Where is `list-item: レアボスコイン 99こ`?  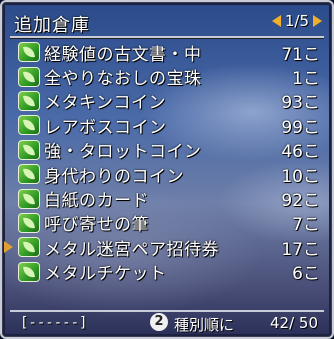
list-item: レアボスコイン 99こ is located at coordinates (171, 125).